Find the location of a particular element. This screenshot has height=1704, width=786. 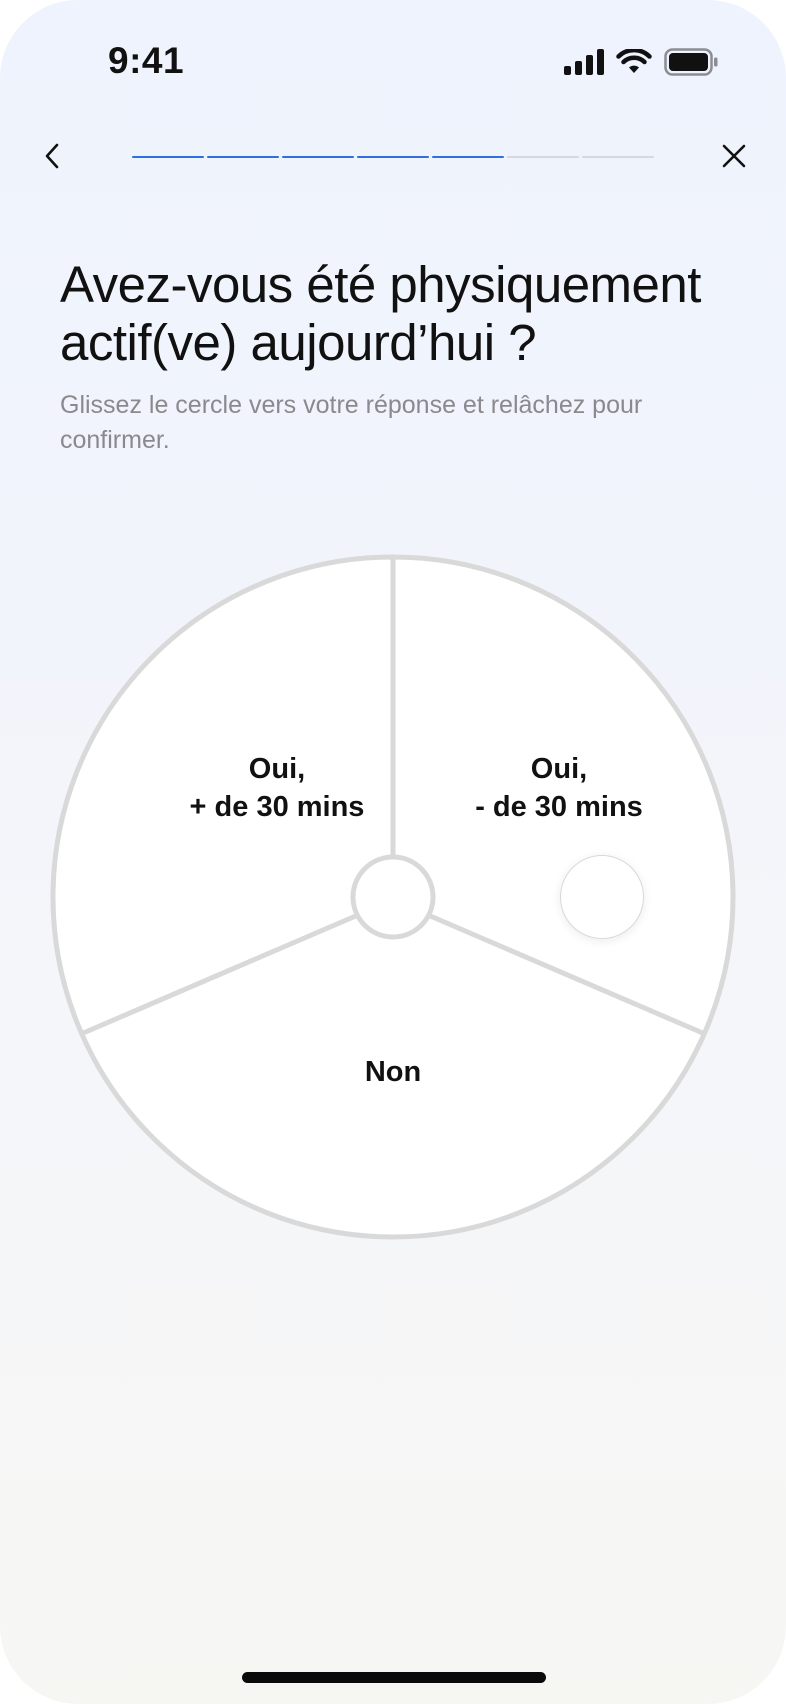

nav-bar is located at coordinates (393, 158).